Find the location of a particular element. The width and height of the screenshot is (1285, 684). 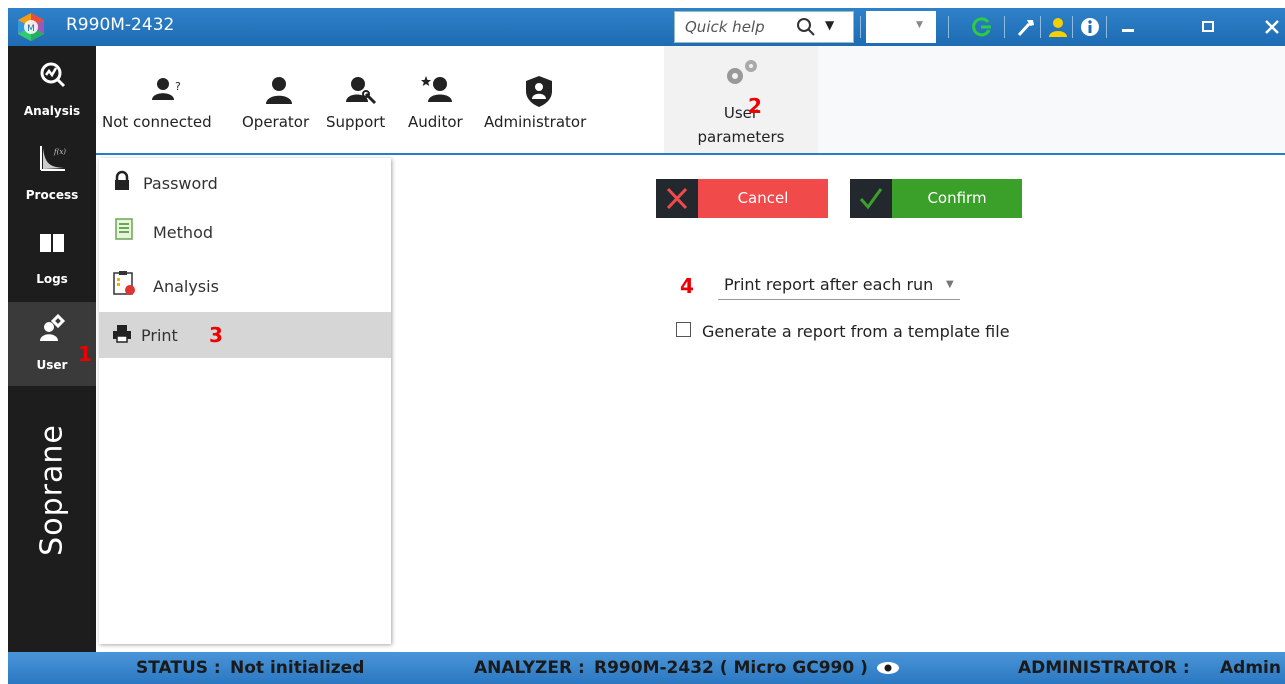

svg-text: M is located at coordinates (31, 29).